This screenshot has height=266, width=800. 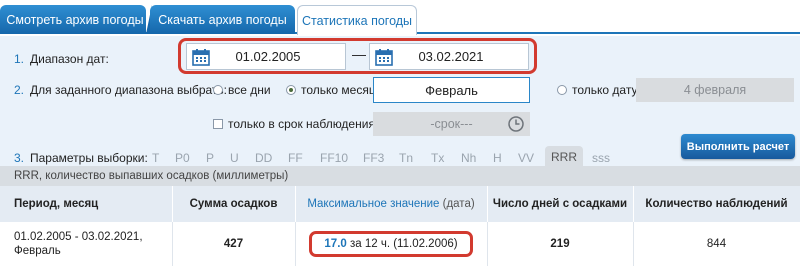 What do you see at coordinates (373, 158) in the screenshot?
I see `param-ff3: FF3` at bounding box center [373, 158].